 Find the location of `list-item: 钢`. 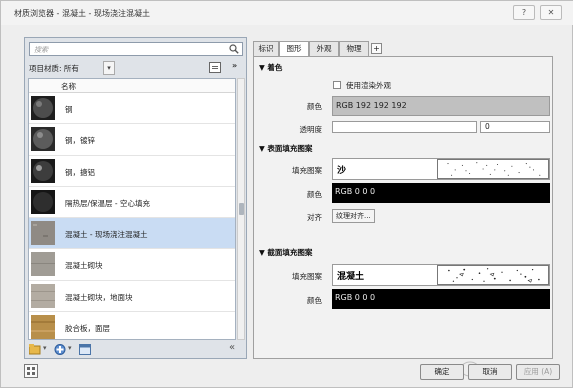

list-item: 钢 is located at coordinates (132, 109).